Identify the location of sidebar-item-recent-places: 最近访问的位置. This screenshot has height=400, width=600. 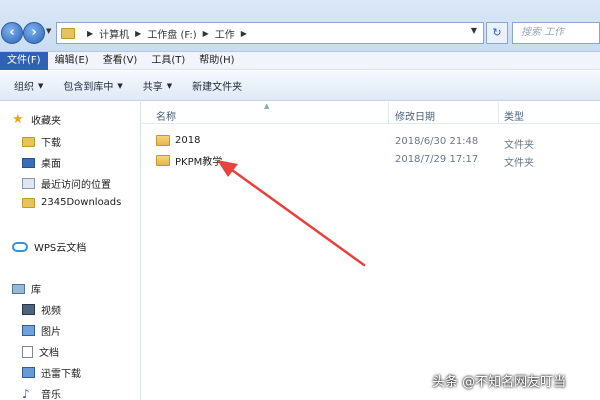
(66, 183).